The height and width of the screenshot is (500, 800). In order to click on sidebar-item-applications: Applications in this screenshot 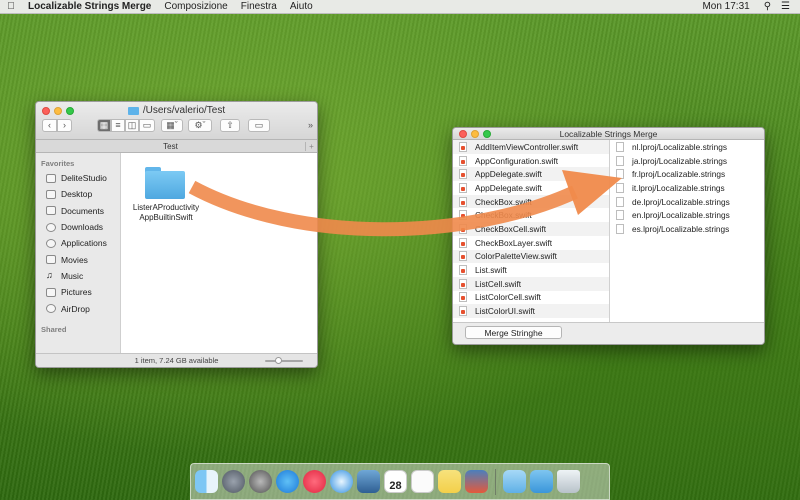, I will do `click(78, 243)`.